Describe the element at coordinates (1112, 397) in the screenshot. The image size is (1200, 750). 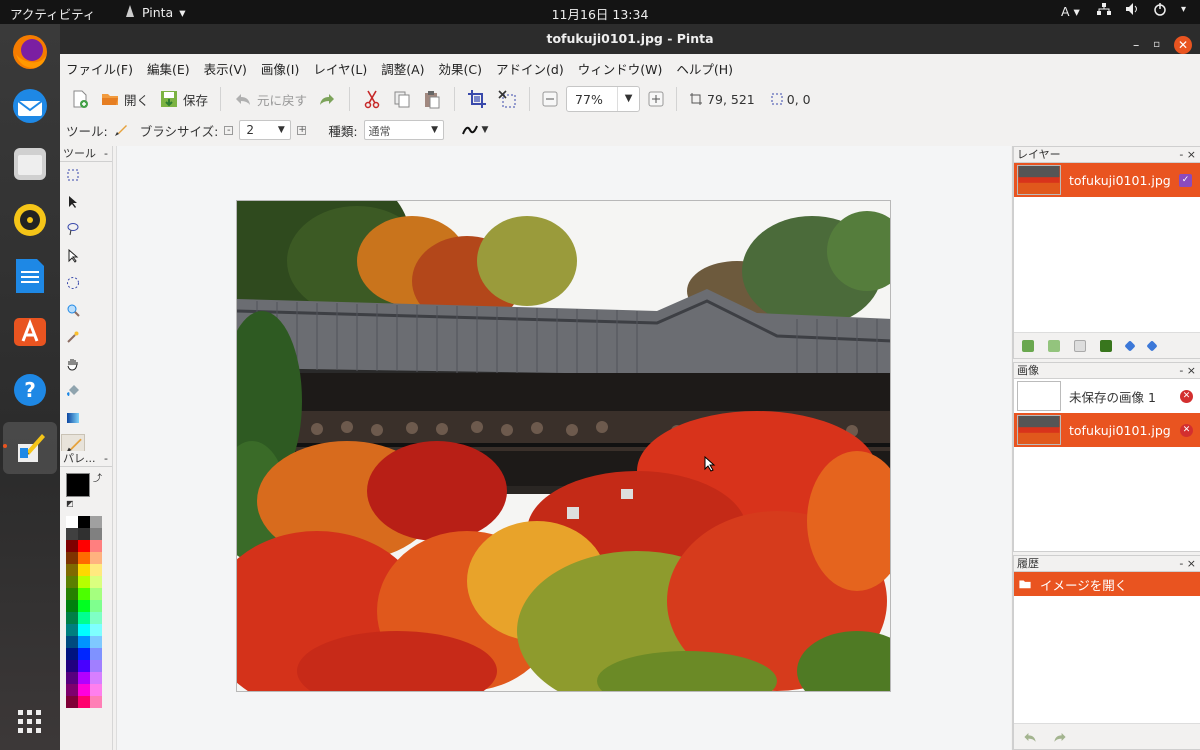
I see `image-name: 未保存の画像 1` at that location.